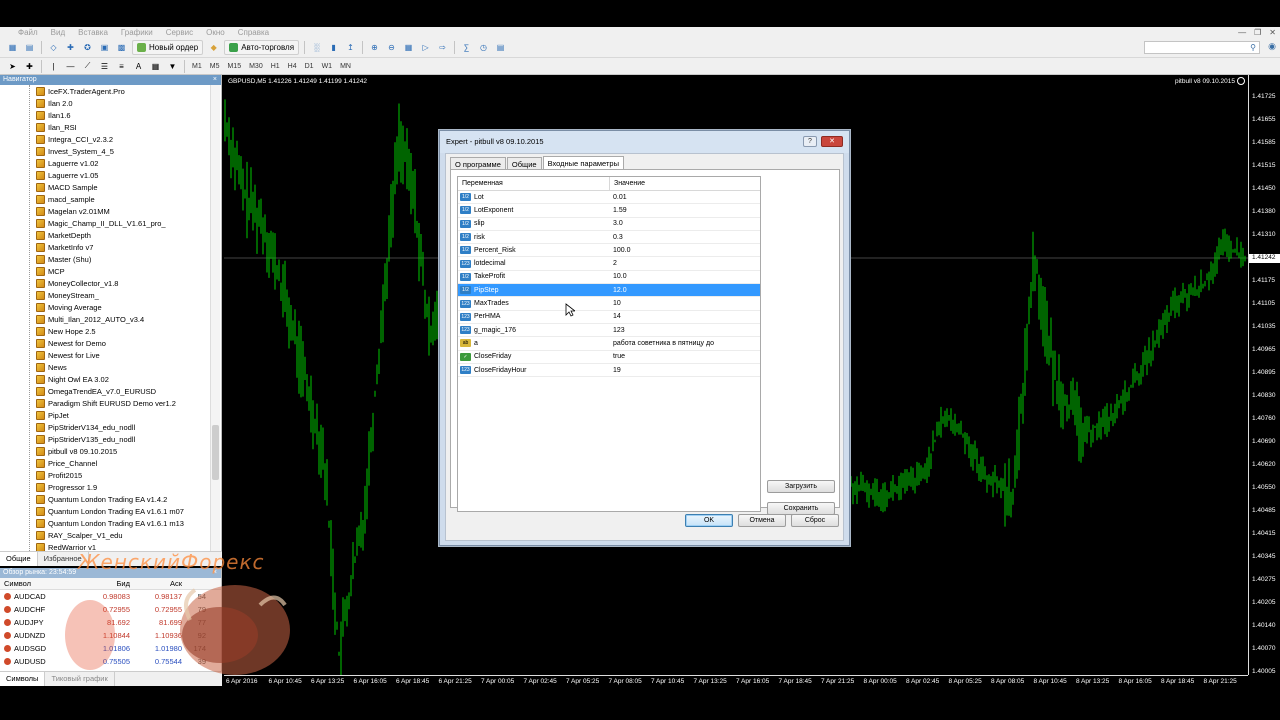  Describe the element at coordinates (609, 304) in the screenshot. I see `input-param-row: 123 MaxTrades 10` at that location.